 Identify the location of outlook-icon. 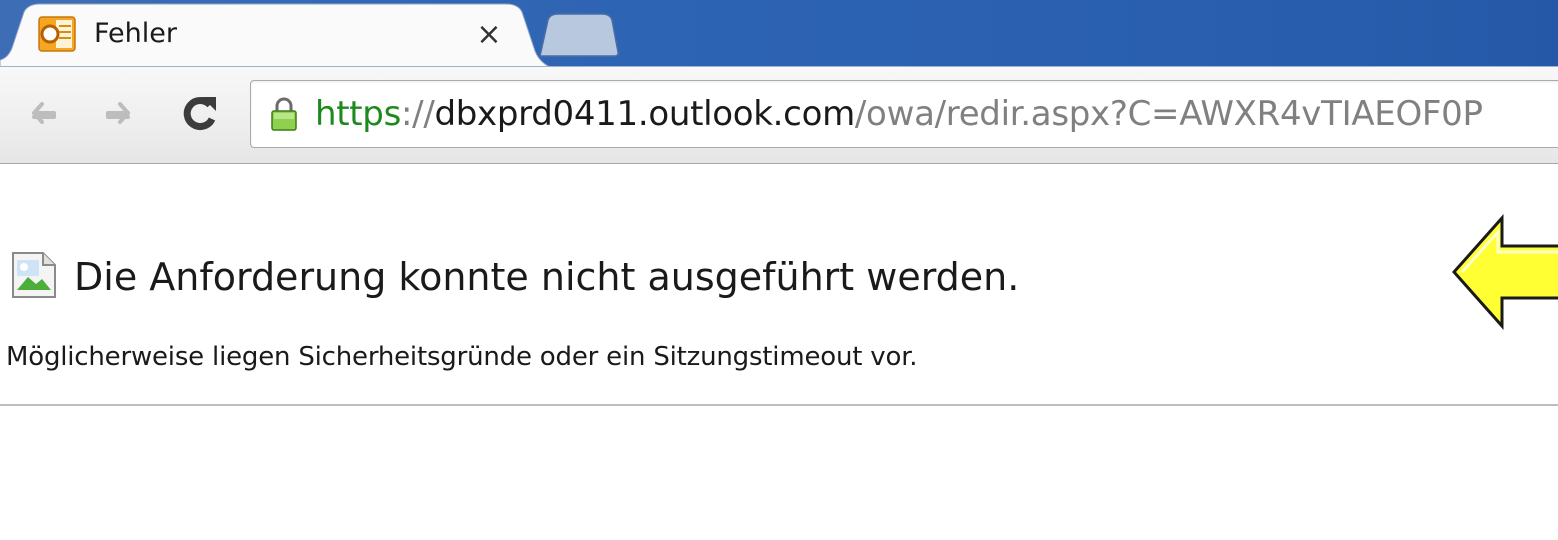
(57, 34).